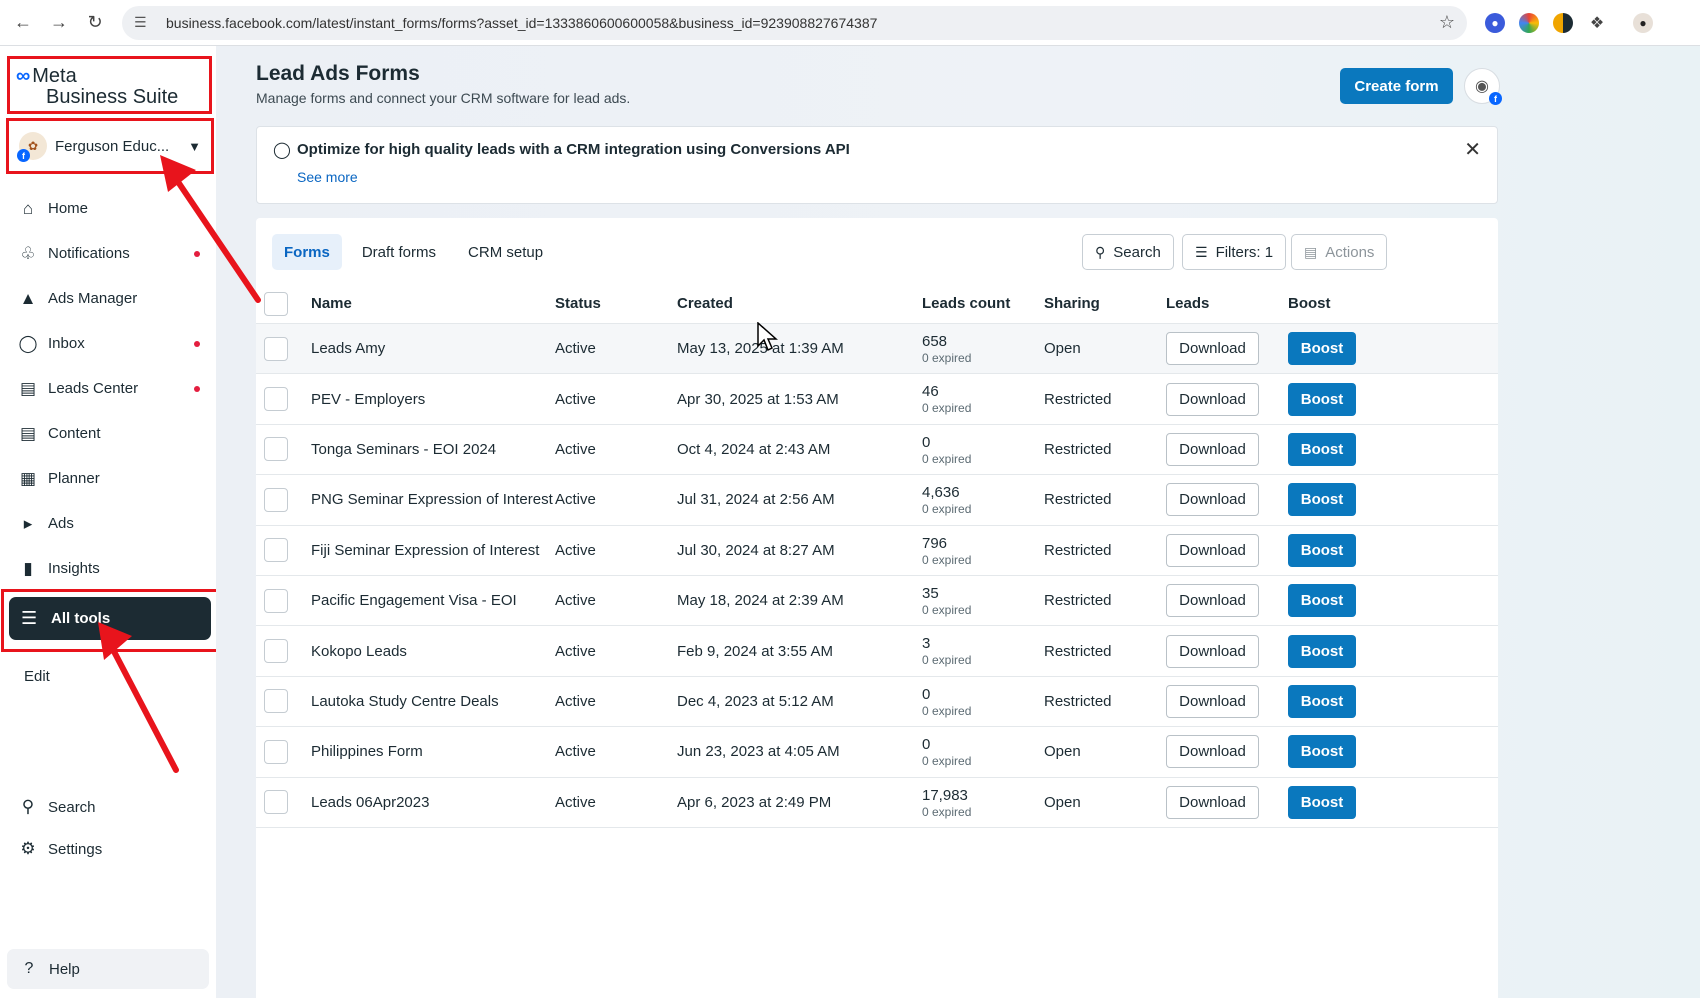 The image size is (1700, 998). Describe the element at coordinates (1472, 149) in the screenshot. I see `close-icon: ✕` at that location.